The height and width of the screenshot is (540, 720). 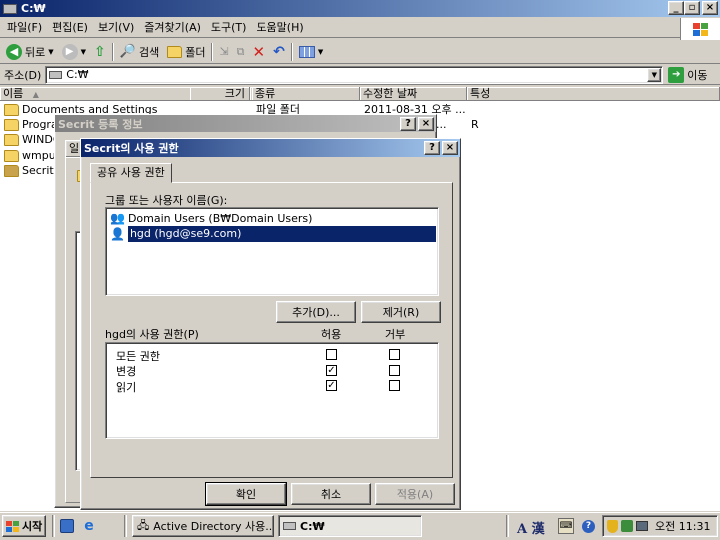 What do you see at coordinates (138, 356) in the screenshot?
I see `permission-full-control: 모든 권한` at bounding box center [138, 356].